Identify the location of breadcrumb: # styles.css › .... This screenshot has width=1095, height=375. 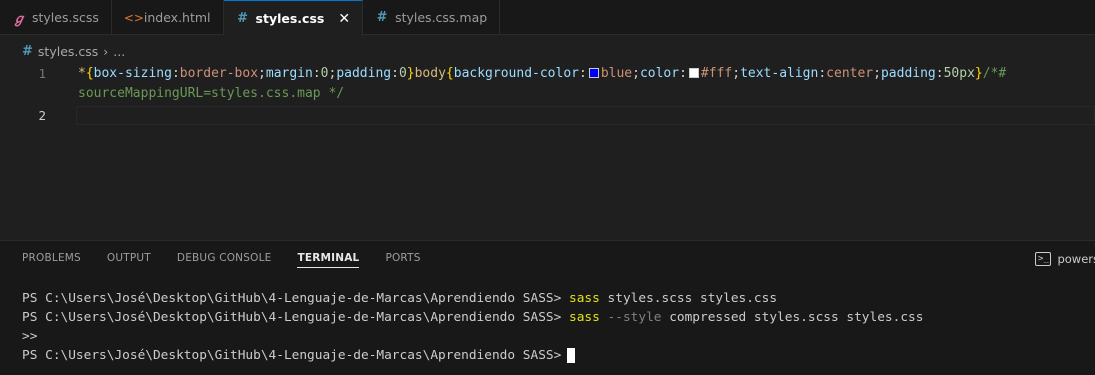
(73, 51).